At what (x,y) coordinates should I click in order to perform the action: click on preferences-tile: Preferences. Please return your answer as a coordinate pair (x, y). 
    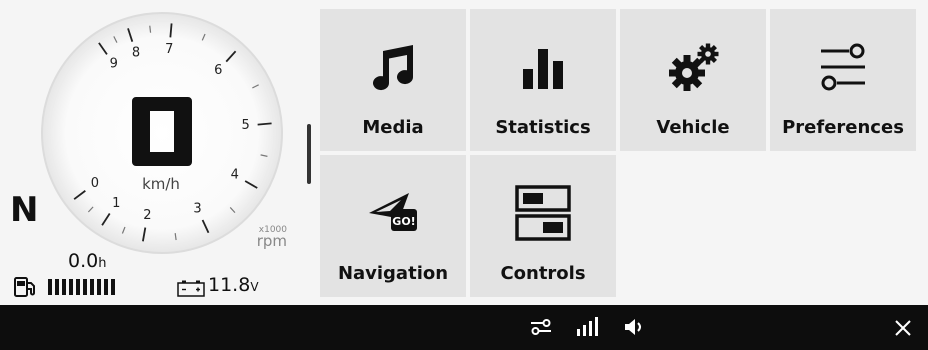
    Looking at the image, I should click on (843, 80).